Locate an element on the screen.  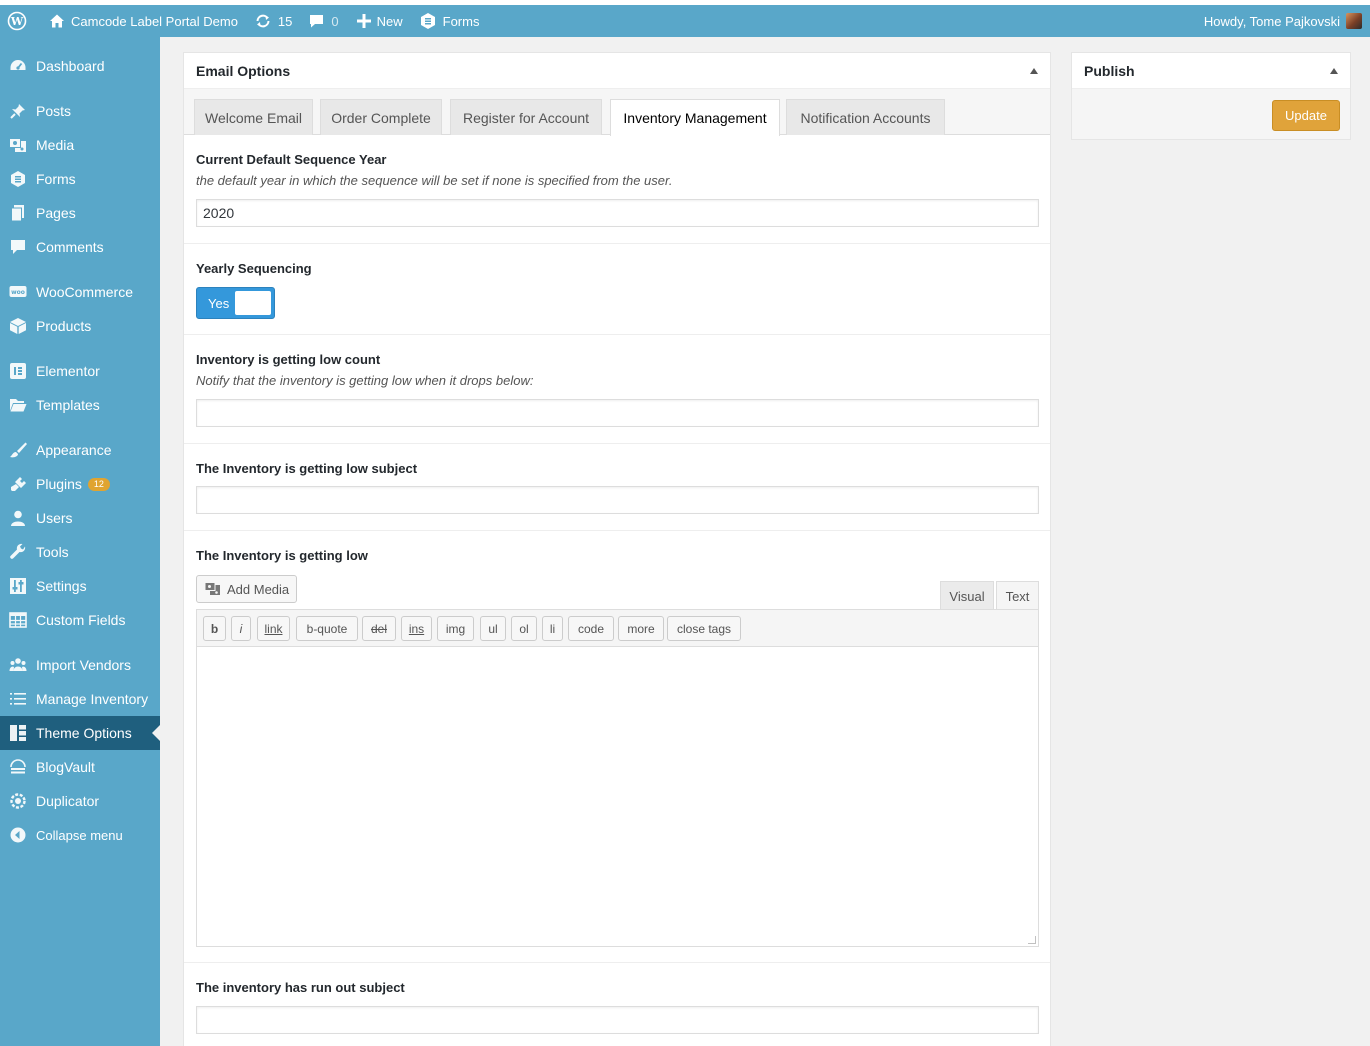
folder-icon is located at coordinates (18, 405).